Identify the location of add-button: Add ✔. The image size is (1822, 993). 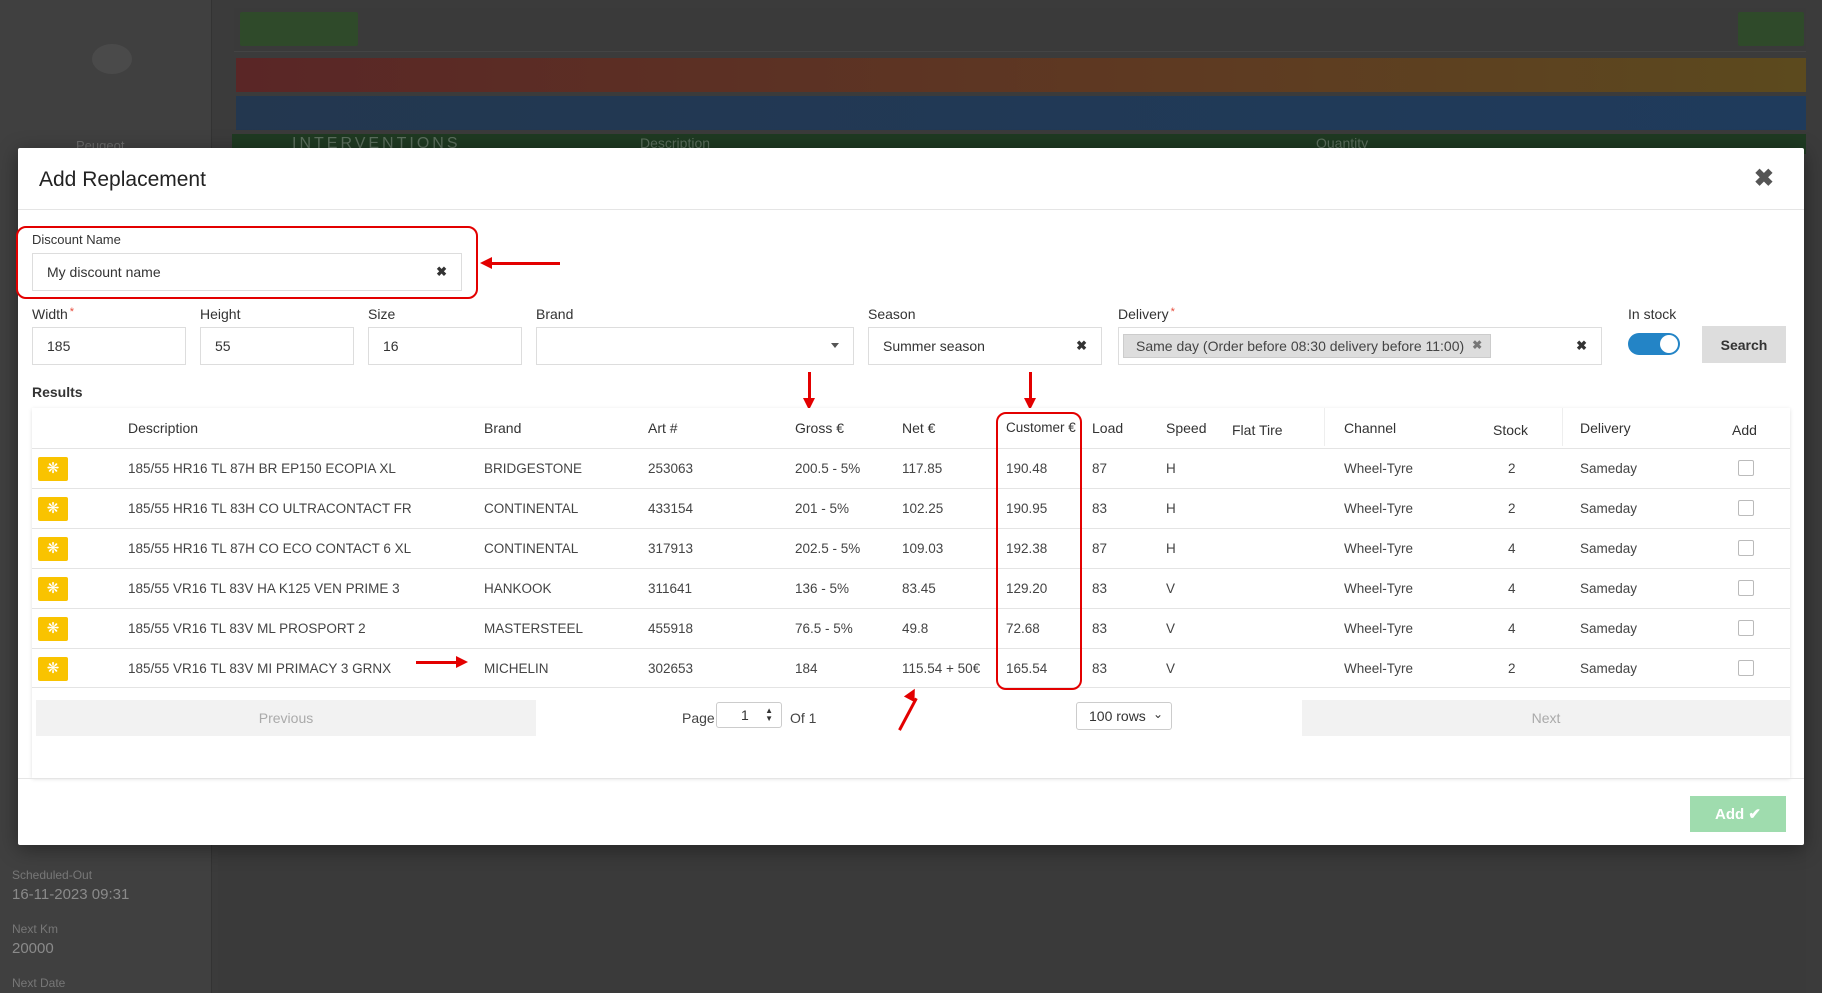
(1738, 814).